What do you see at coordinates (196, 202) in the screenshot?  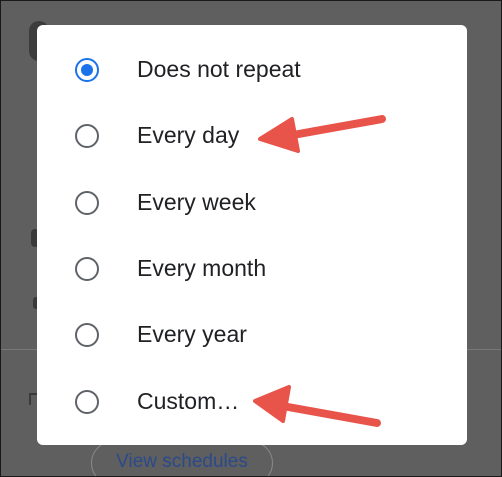 I see `option-label: Every week` at bounding box center [196, 202].